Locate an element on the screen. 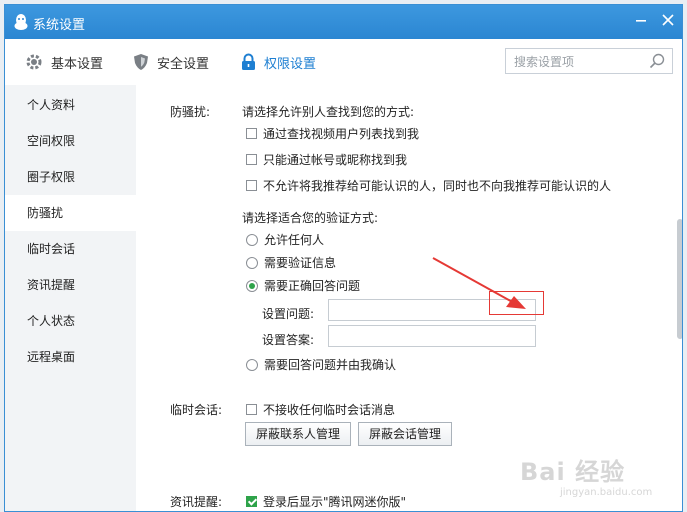  checkbox-label: 只能通过帐号或昵称找到我 is located at coordinates (335, 160).